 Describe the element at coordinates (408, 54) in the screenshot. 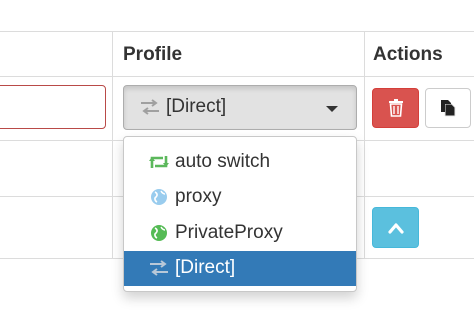

I see `actions-column-header: Actions` at that location.